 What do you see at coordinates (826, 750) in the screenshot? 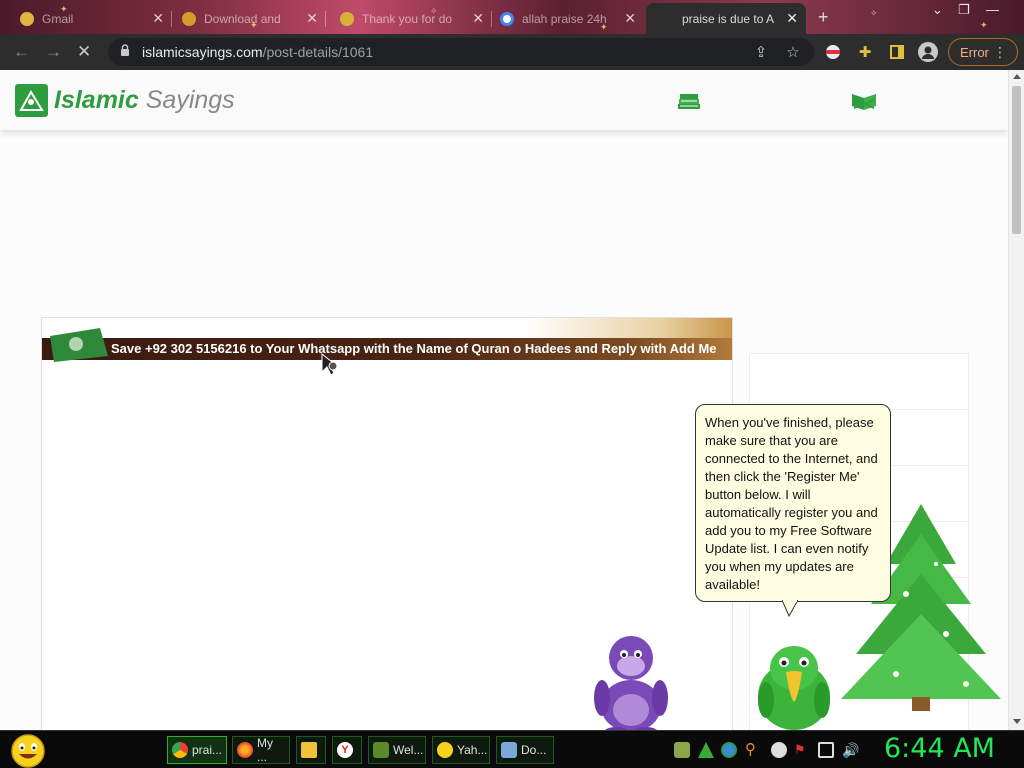
I see `tray-network-icon` at bounding box center [826, 750].